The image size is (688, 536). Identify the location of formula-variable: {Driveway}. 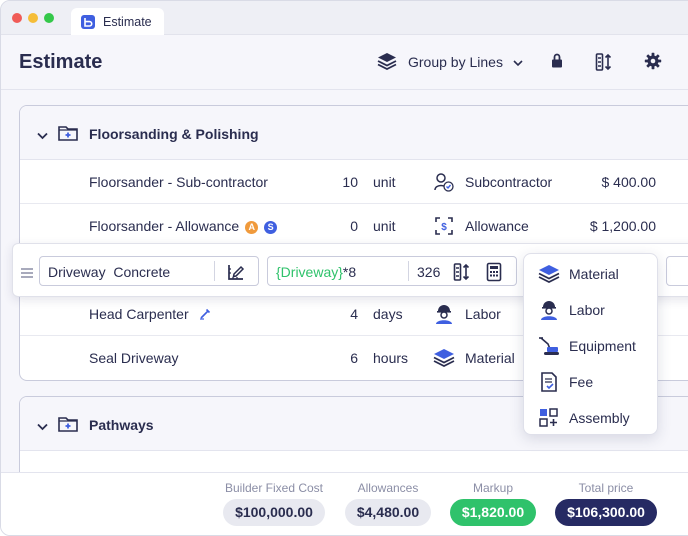
(309, 272).